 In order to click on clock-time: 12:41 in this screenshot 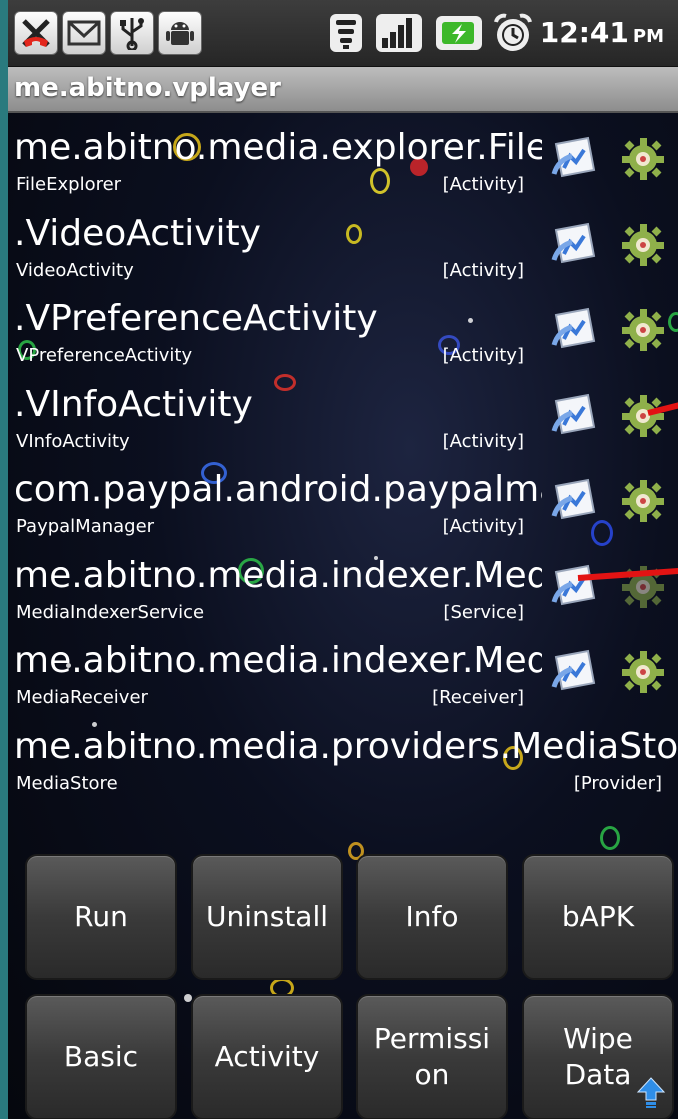, I will do `click(584, 32)`.